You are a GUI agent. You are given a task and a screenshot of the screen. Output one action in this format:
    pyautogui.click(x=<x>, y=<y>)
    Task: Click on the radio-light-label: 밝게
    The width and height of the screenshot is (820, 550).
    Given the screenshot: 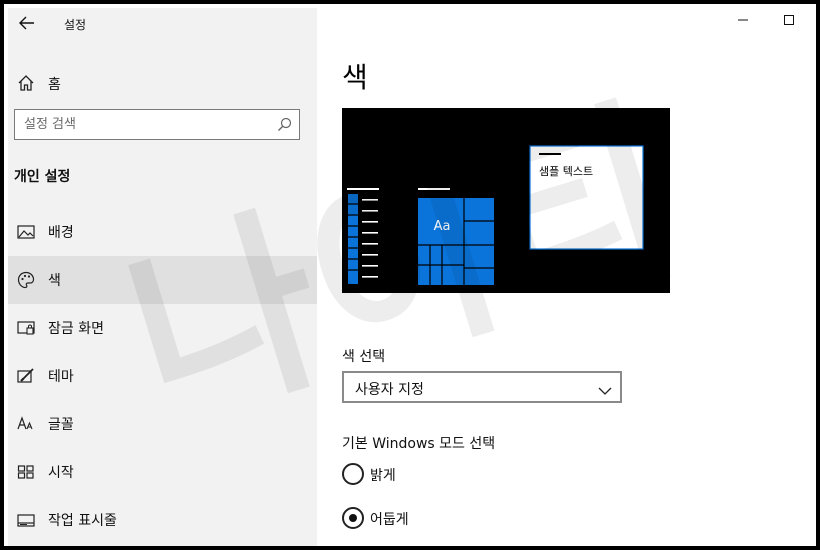 What is the action you would take?
    pyautogui.click(x=383, y=475)
    